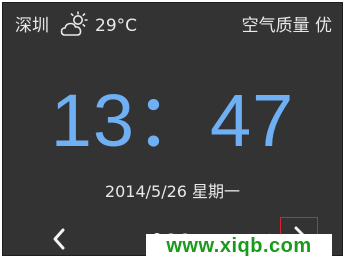 The width and height of the screenshot is (348, 258). What do you see at coordinates (286, 26) in the screenshot?
I see `air-quality-label: 空气质量 优` at bounding box center [286, 26].